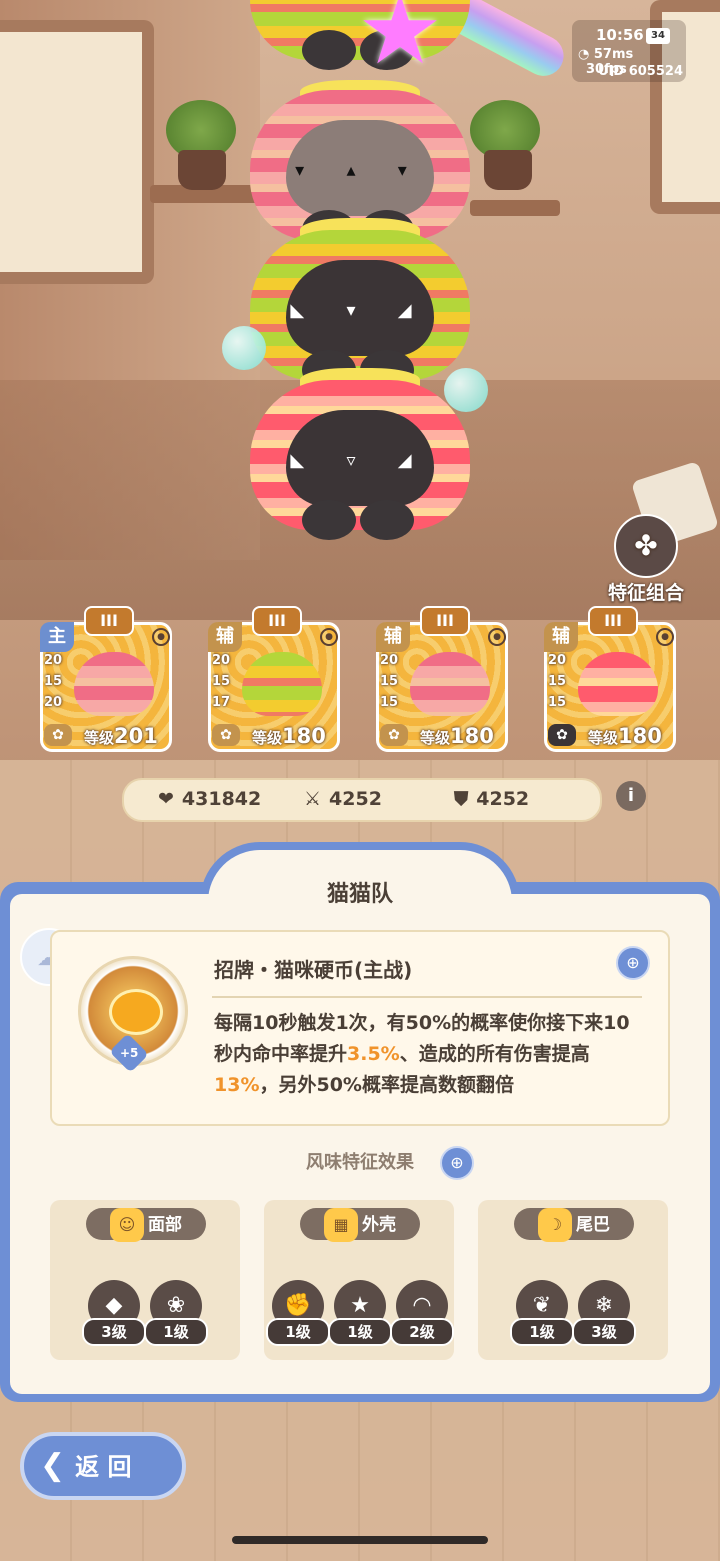  What do you see at coordinates (610, 679) in the screenshot?
I see `cat-card-4: 辅 III ● 20 15 15 ✿ 等级180` at bounding box center [610, 679].